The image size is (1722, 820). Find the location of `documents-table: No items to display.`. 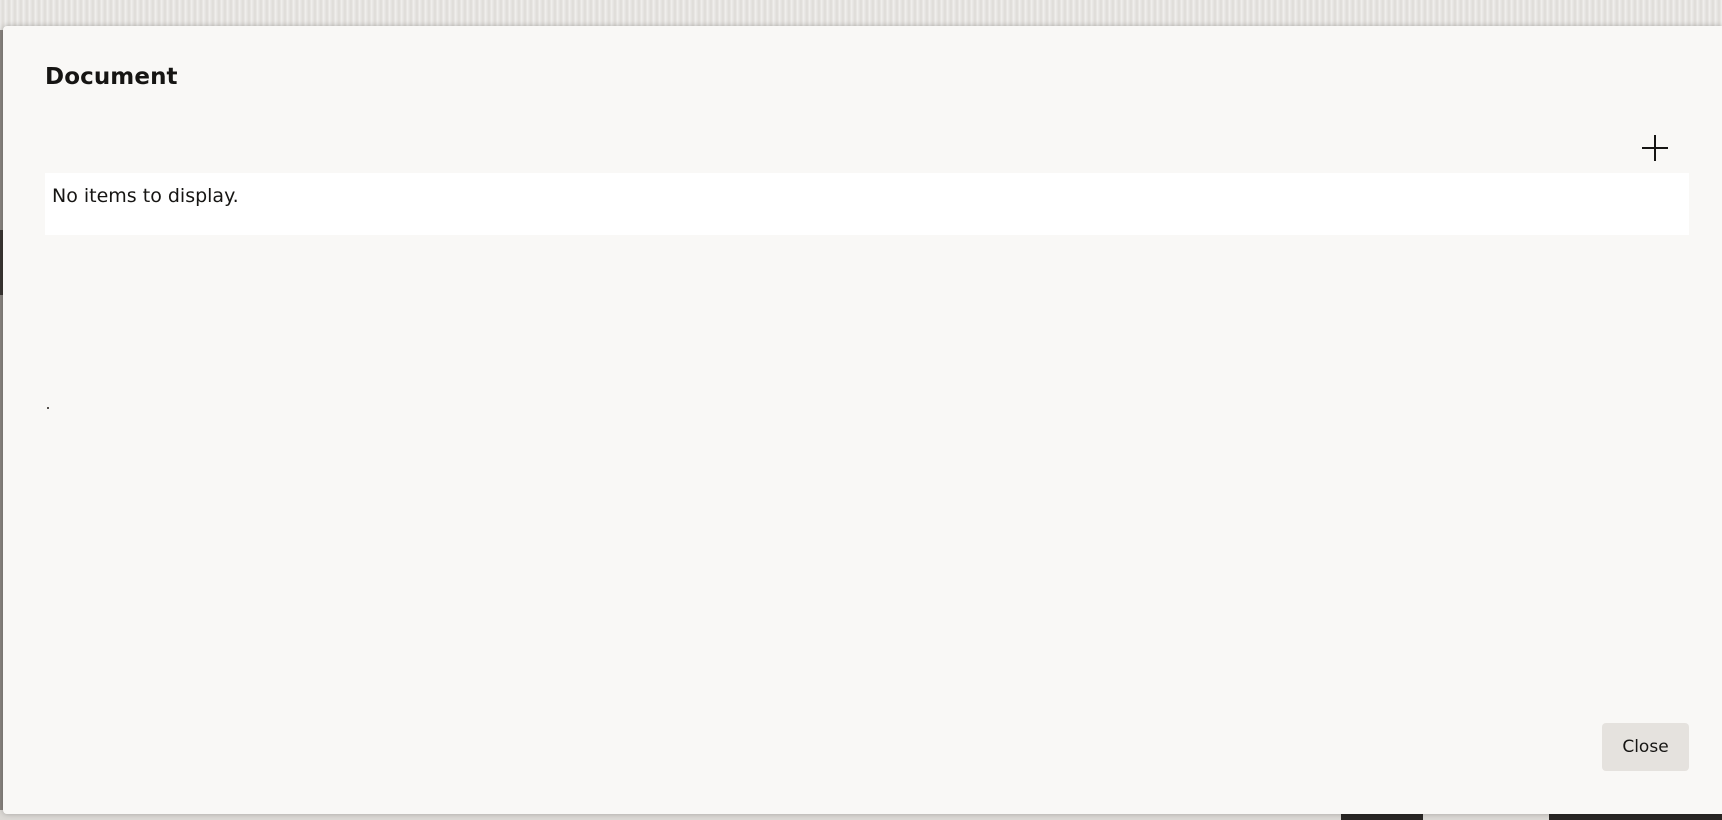

documents-table: No items to display. is located at coordinates (867, 204).